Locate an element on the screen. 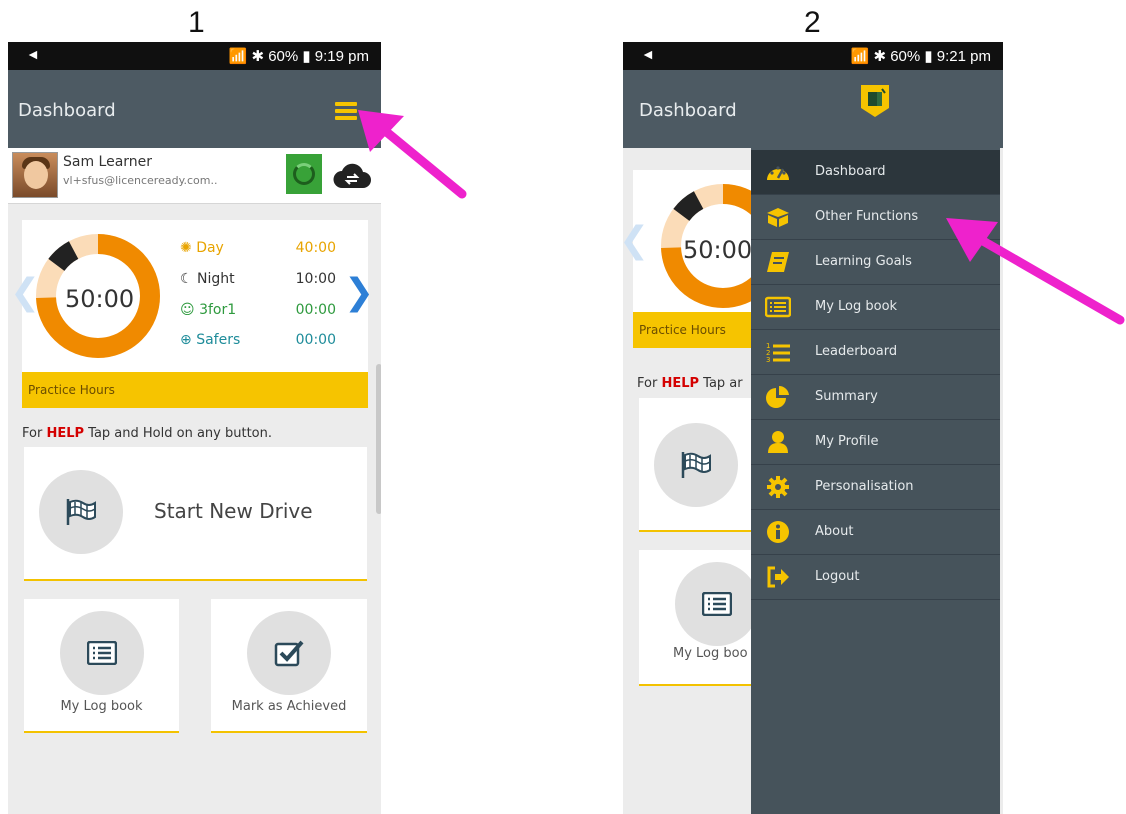 This screenshot has width=1126, height=814. help-hint: For HELP Tap and Hold on any button. is located at coordinates (147, 433).